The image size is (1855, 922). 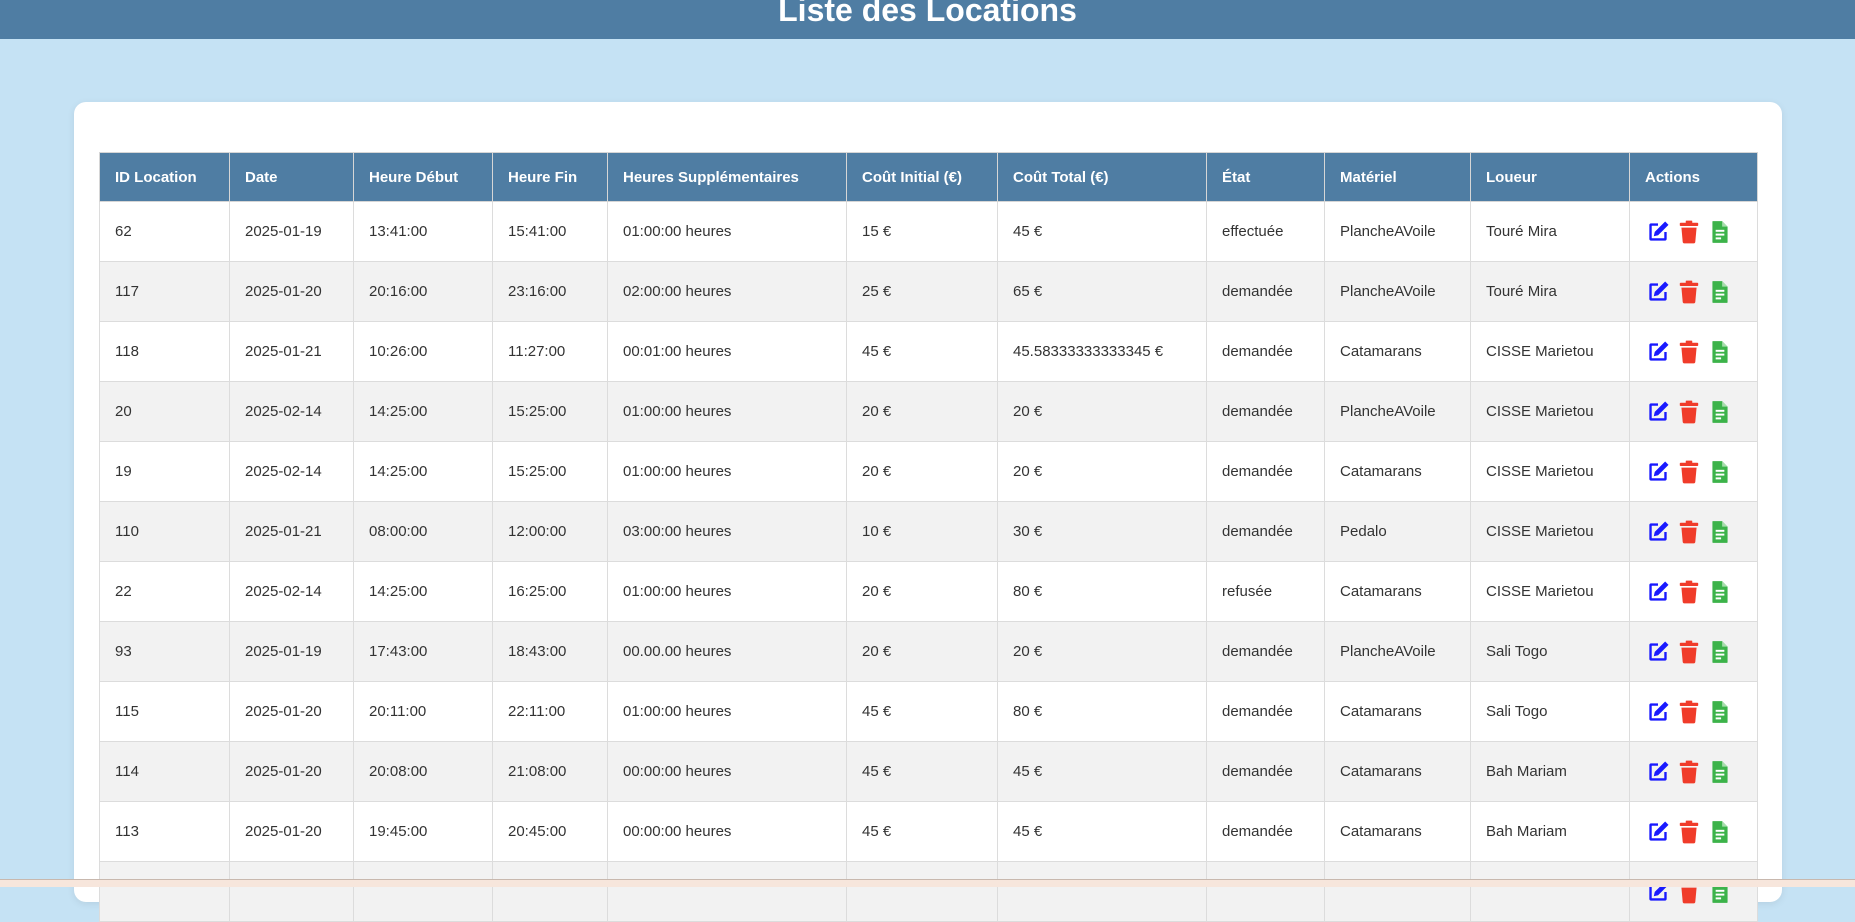 What do you see at coordinates (164, 711) in the screenshot?
I see `cell-id: 115` at bounding box center [164, 711].